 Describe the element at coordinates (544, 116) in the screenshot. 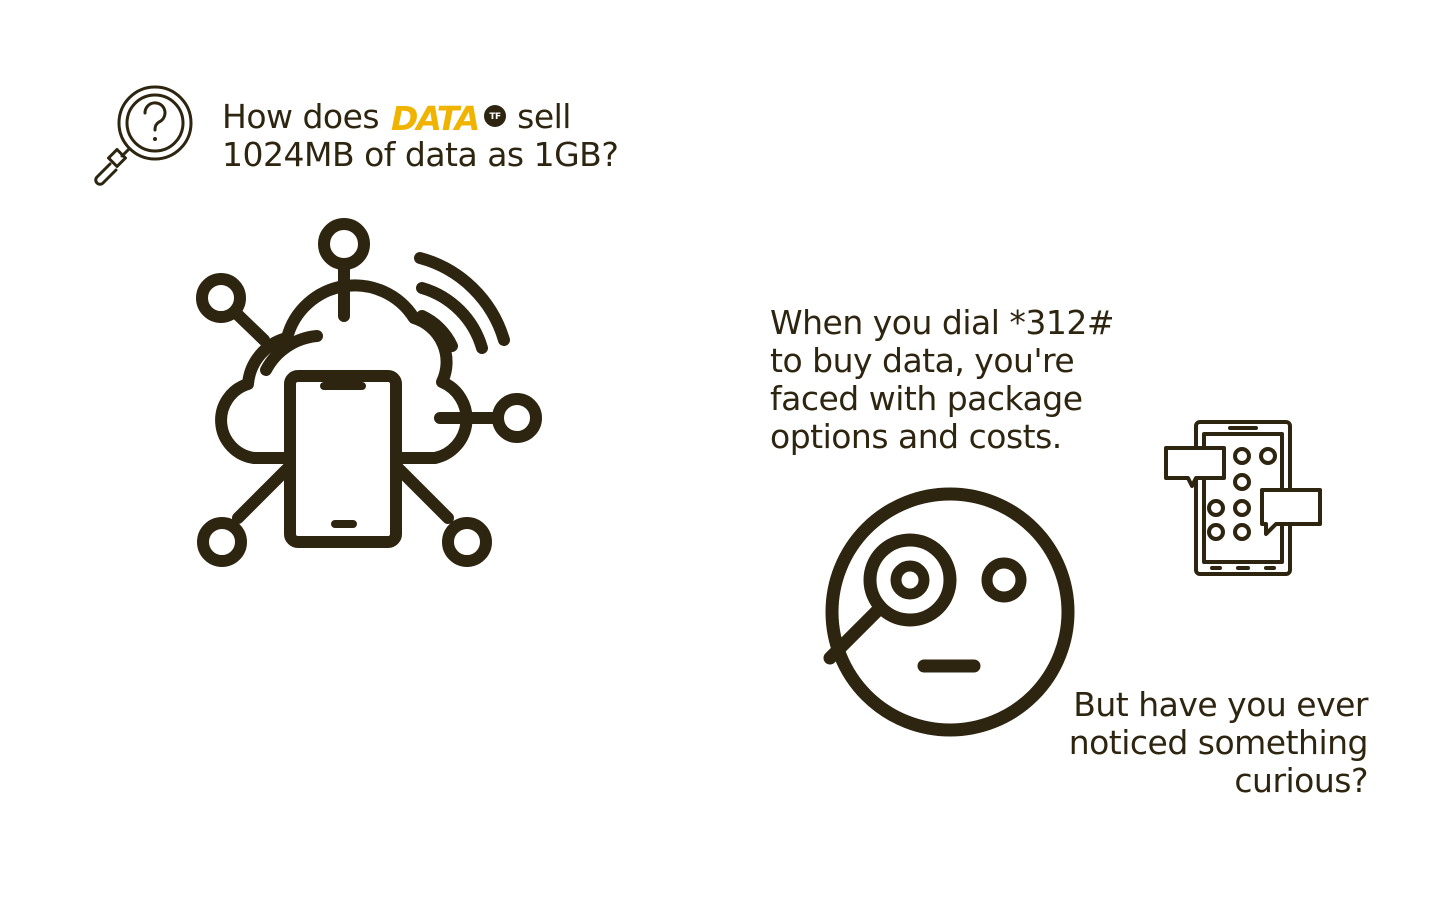

I see `headline-text-after: sell` at that location.